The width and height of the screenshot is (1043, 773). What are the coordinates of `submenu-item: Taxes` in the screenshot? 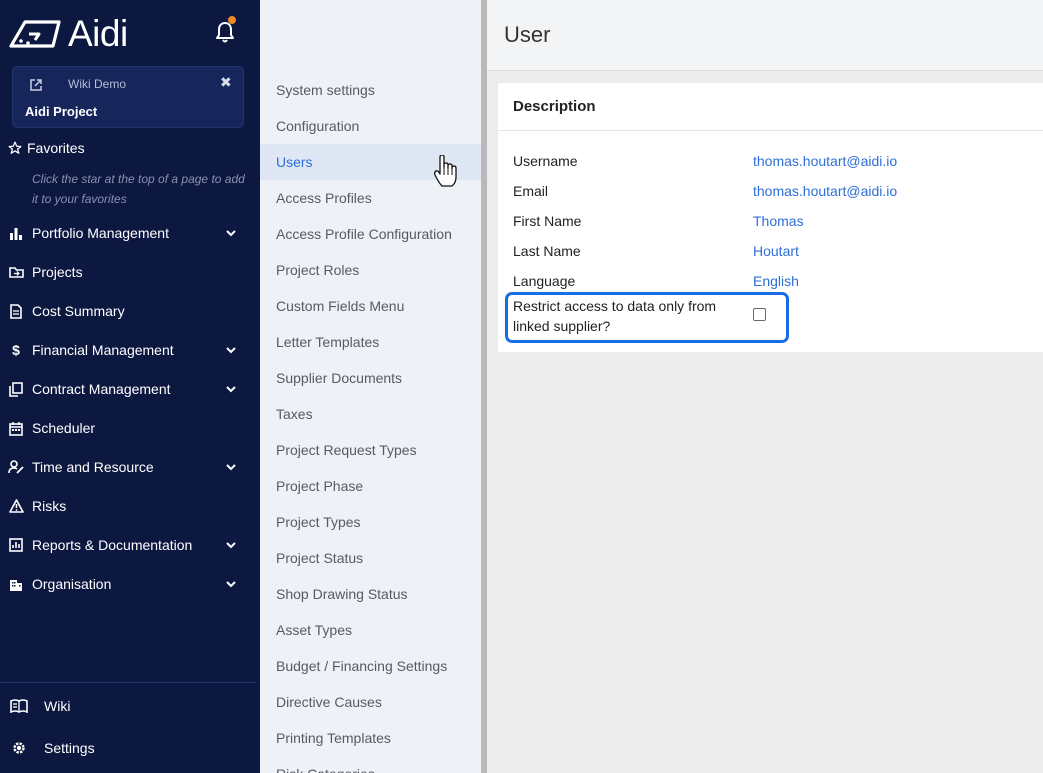 It's located at (370, 414).